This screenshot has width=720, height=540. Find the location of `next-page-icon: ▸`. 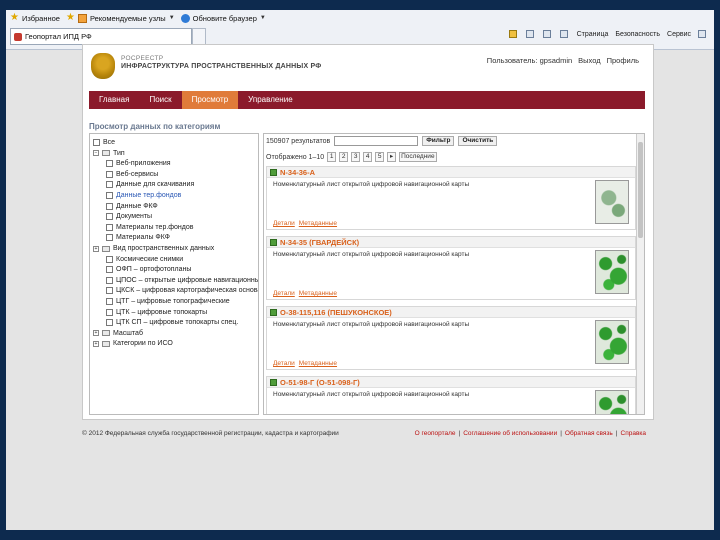

next-page-icon: ▸ is located at coordinates (392, 157).